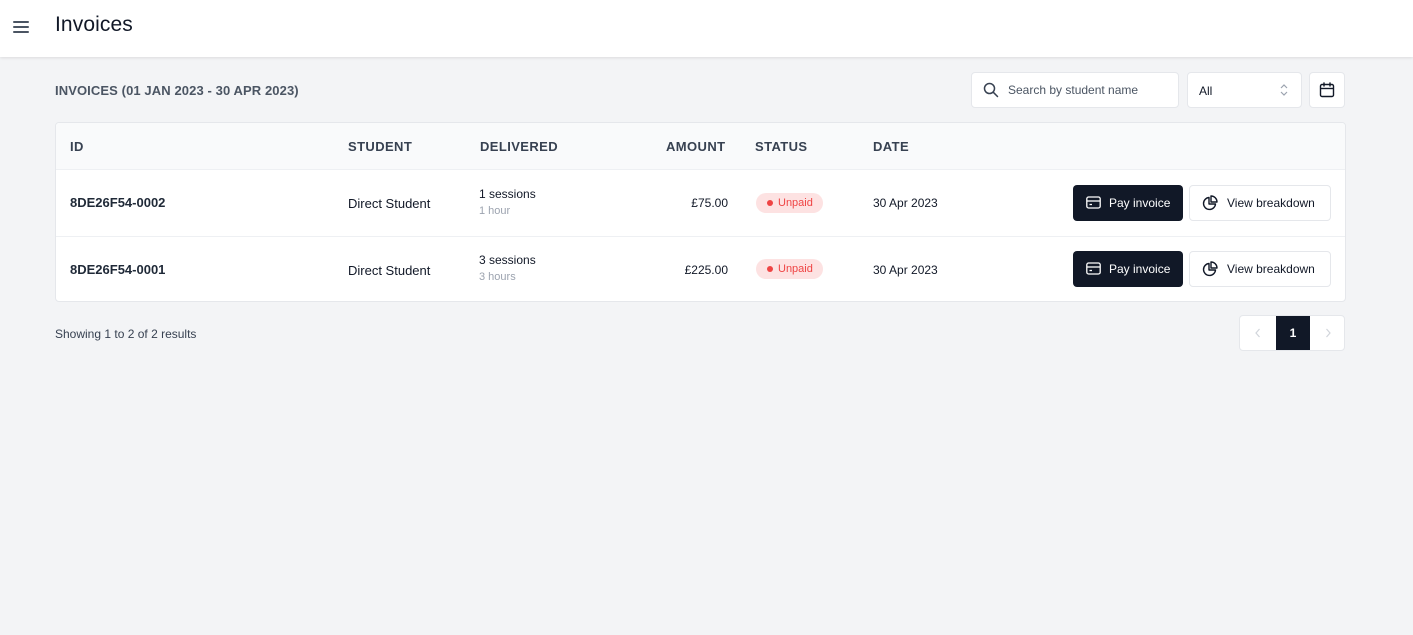  I want to click on invoice-amount: £225.00, so click(706, 270).